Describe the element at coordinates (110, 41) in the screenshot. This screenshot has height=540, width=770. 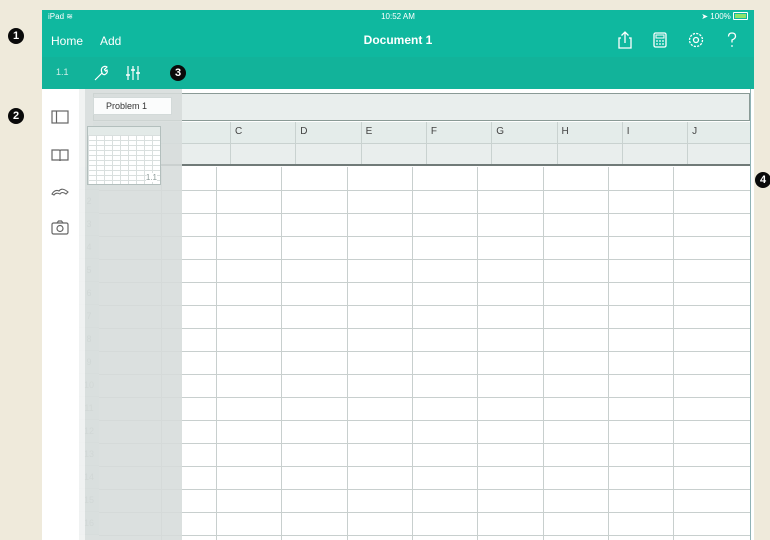
I see `add-button: Add` at that location.